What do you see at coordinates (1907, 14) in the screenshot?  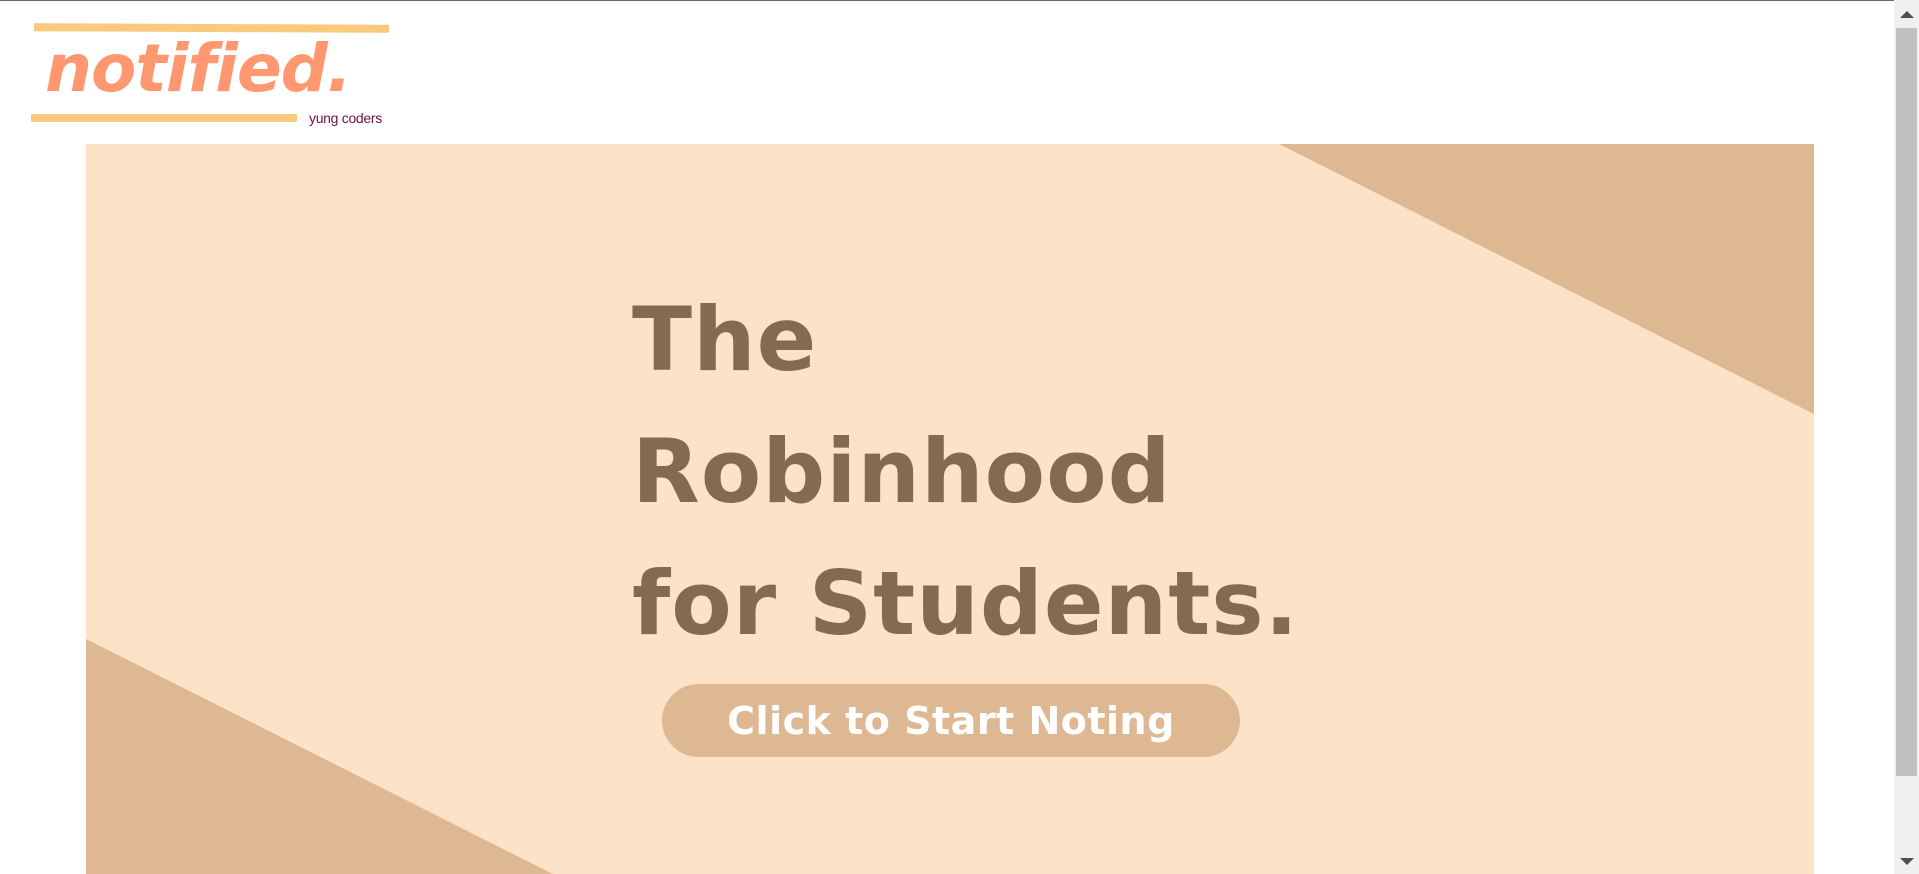 I see `scroll-up-arrow-icon` at bounding box center [1907, 14].